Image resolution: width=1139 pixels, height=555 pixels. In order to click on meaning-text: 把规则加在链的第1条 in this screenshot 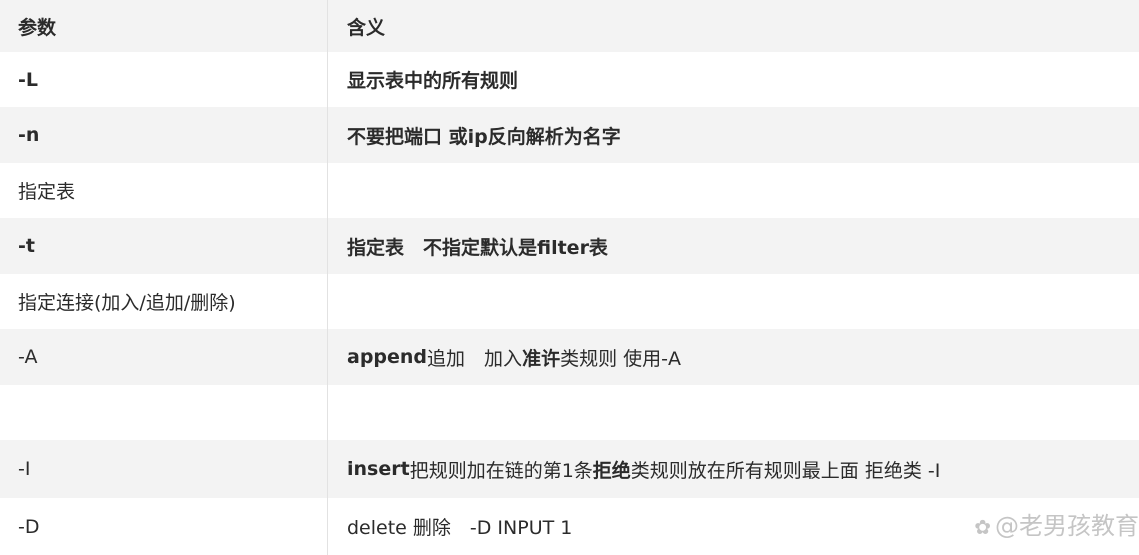, I will do `click(501, 470)`.